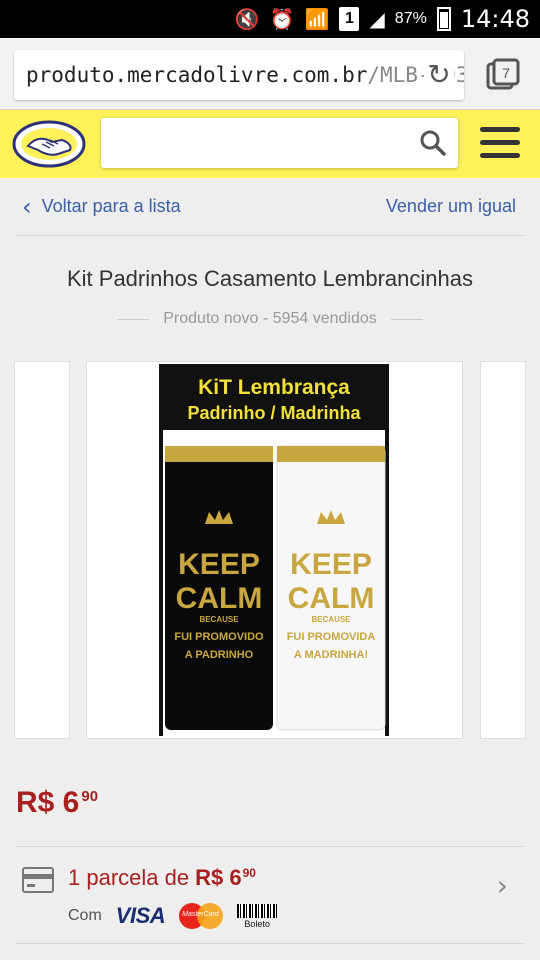 The image size is (540, 960). I want to click on boleto-label: Boleto, so click(257, 923).